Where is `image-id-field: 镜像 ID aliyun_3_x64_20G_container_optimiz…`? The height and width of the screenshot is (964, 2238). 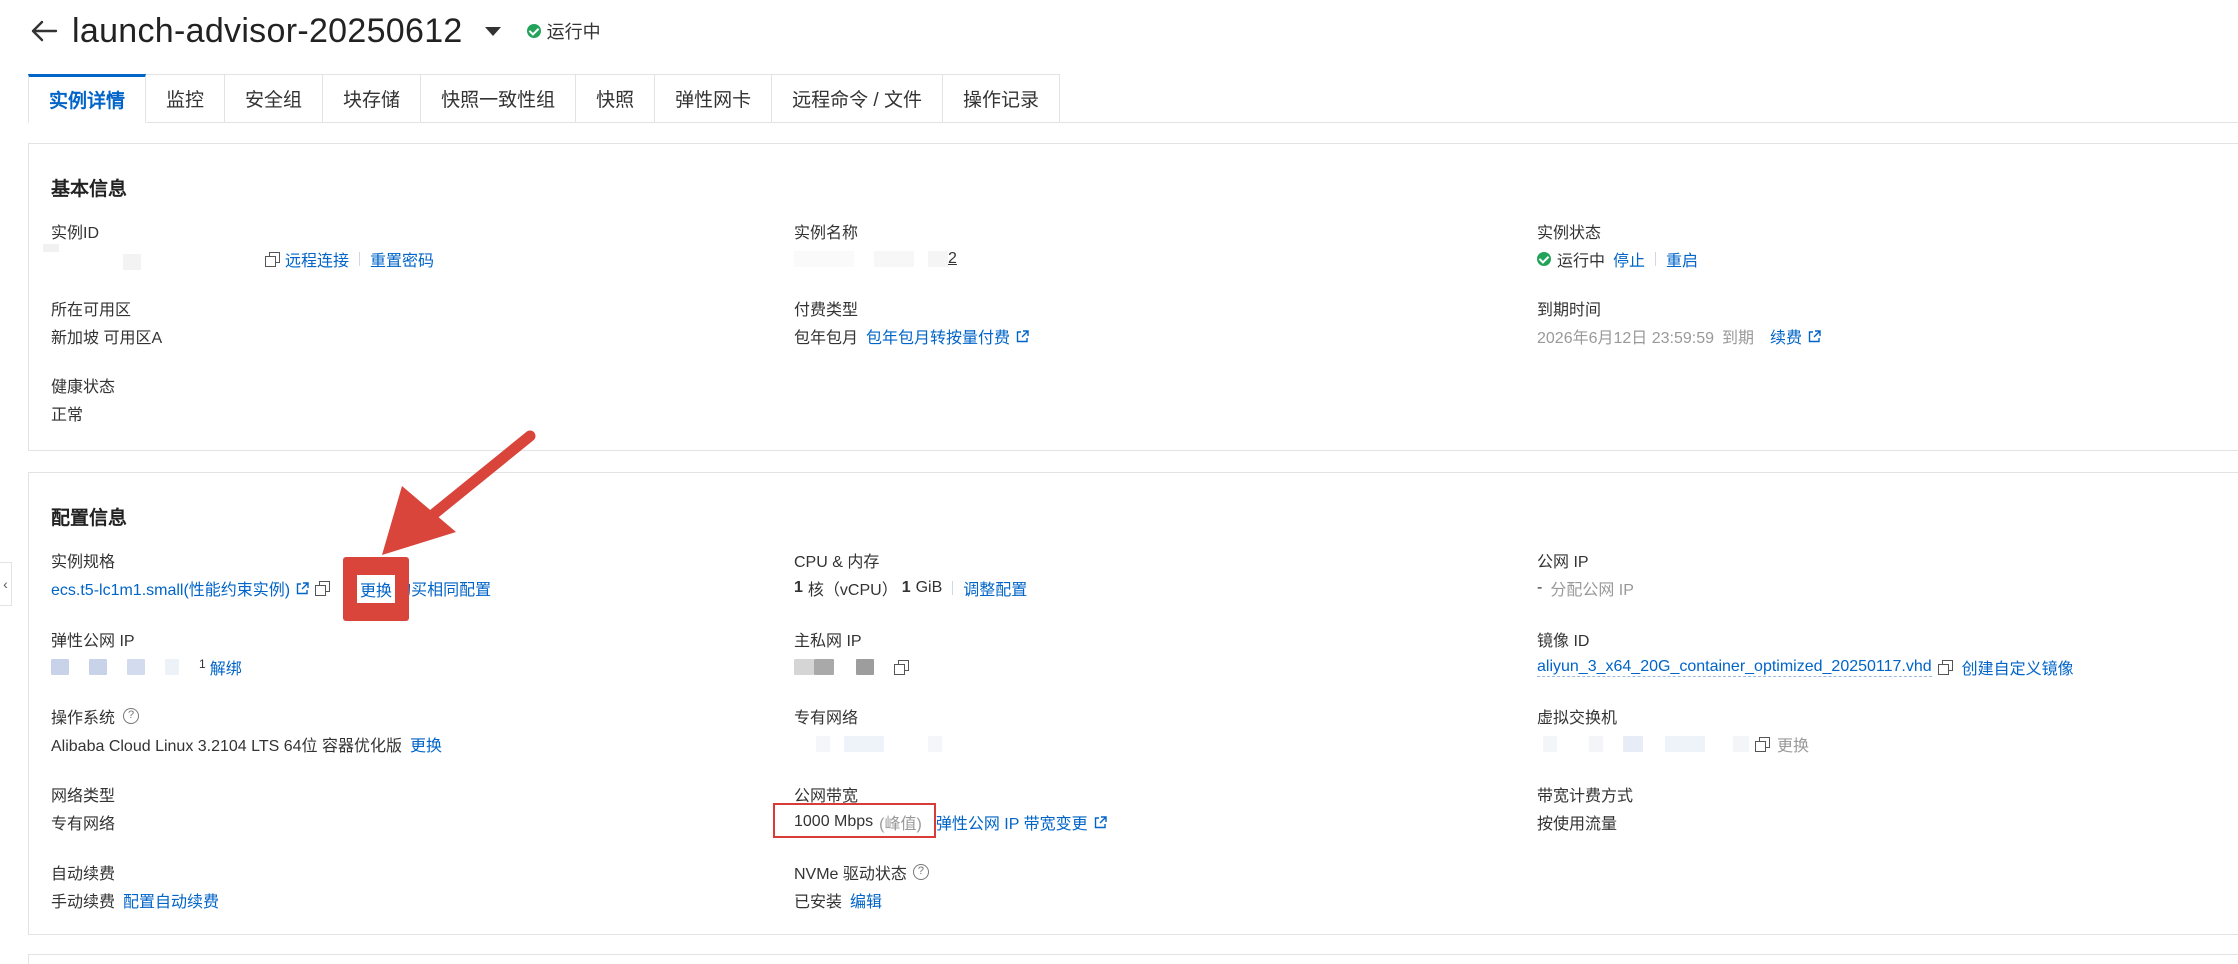 image-id-field: 镜像 ID aliyun_3_x64_20G_container_optimiz… is located at coordinates (1805, 653).